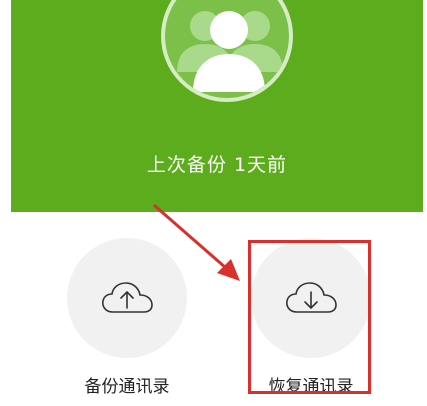 Image resolution: width=427 pixels, height=406 pixels. I want to click on last-backup-text: 上次备份 1天前, so click(217, 165).